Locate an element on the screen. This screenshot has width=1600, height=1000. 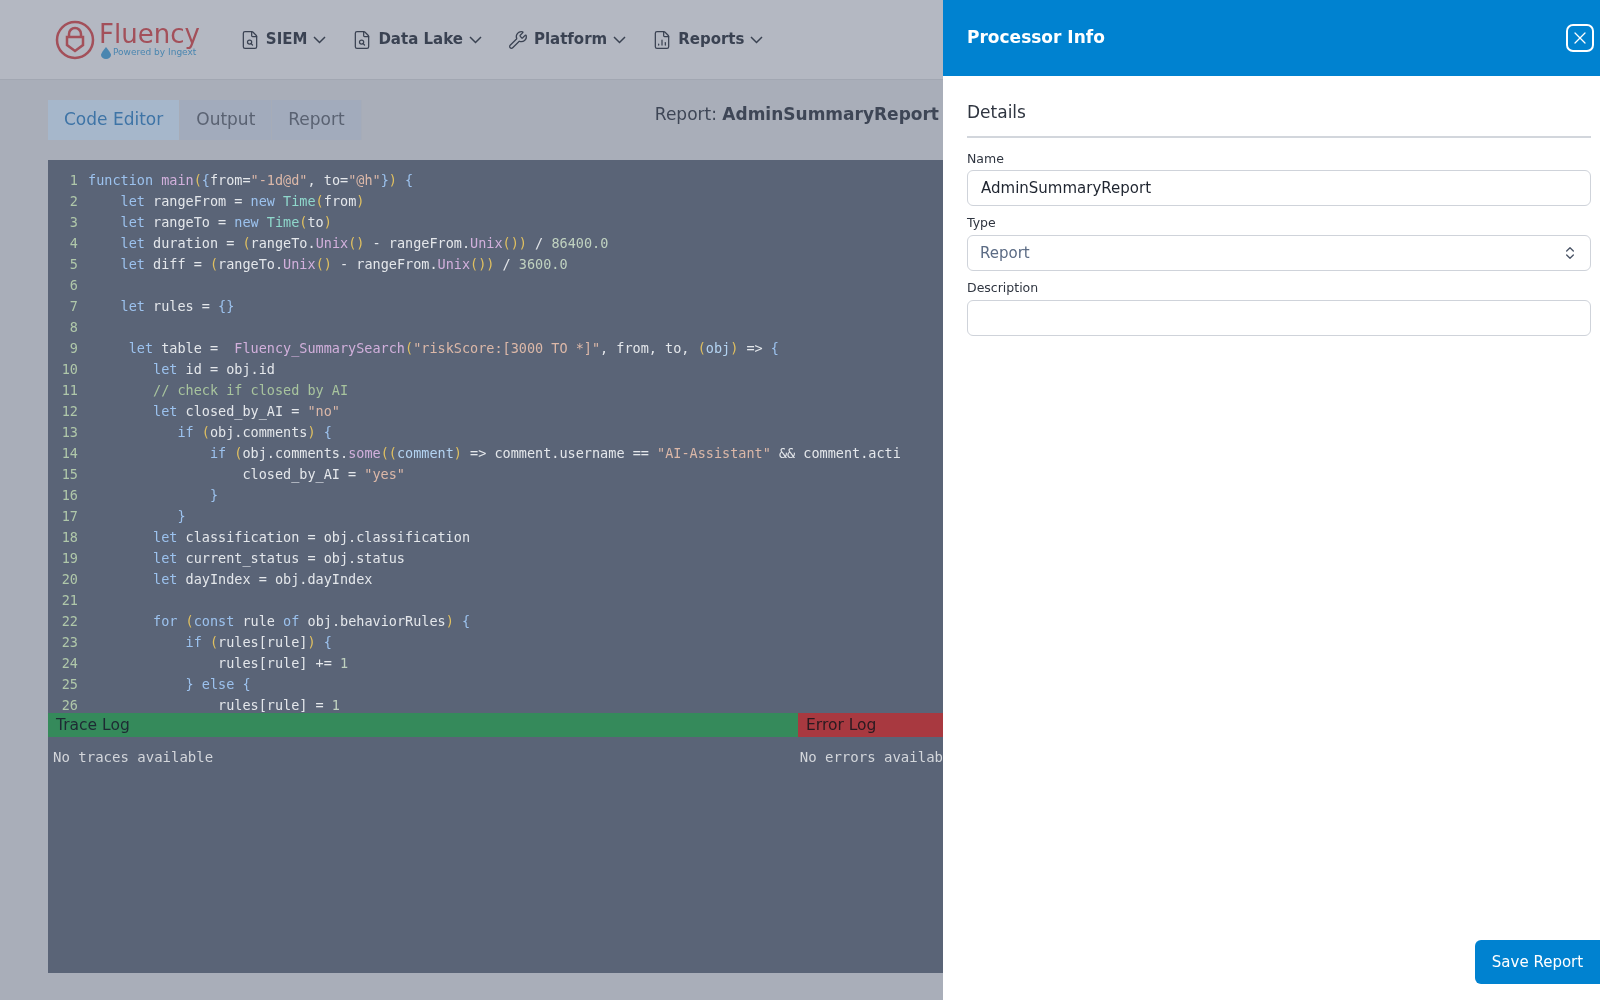
line-number: 11 is located at coordinates (69, 390).